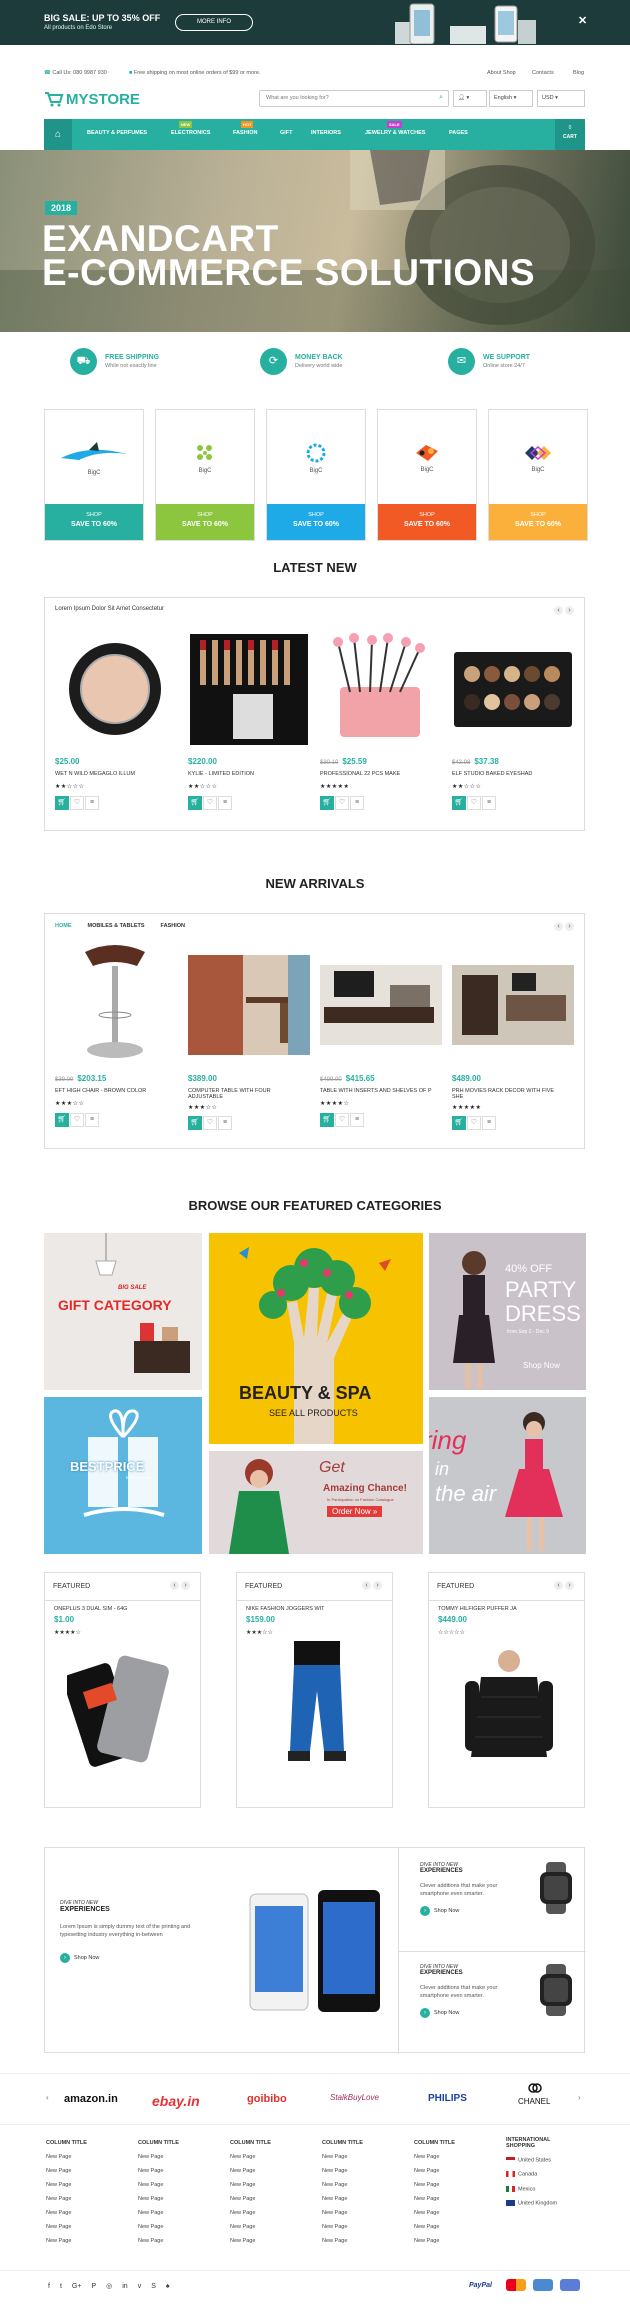  What do you see at coordinates (582, 20) in the screenshot?
I see `close-banner-button: ✕` at bounding box center [582, 20].